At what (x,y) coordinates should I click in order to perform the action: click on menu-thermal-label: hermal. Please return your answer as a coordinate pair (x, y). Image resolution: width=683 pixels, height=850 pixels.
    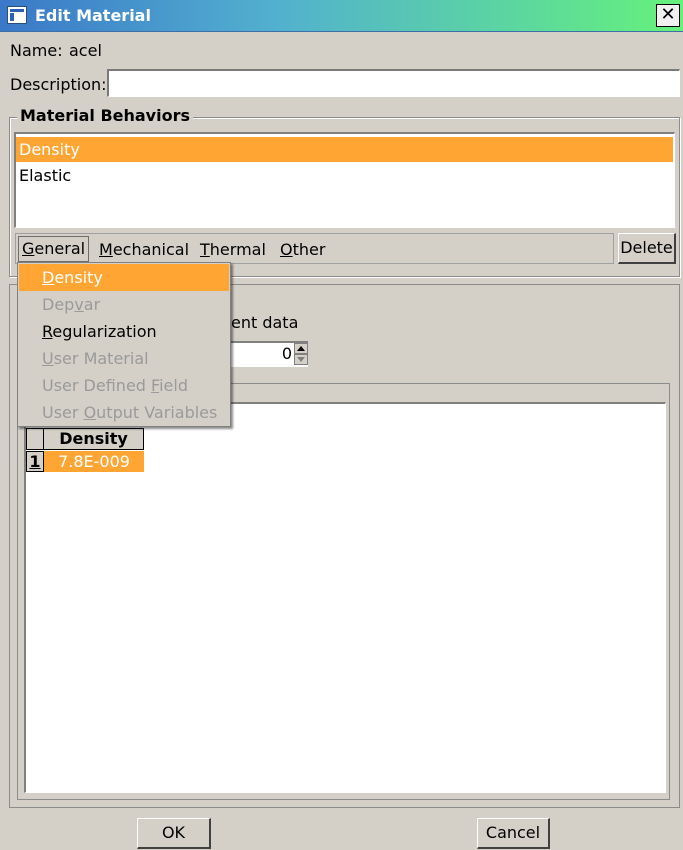
    Looking at the image, I should click on (237, 249).